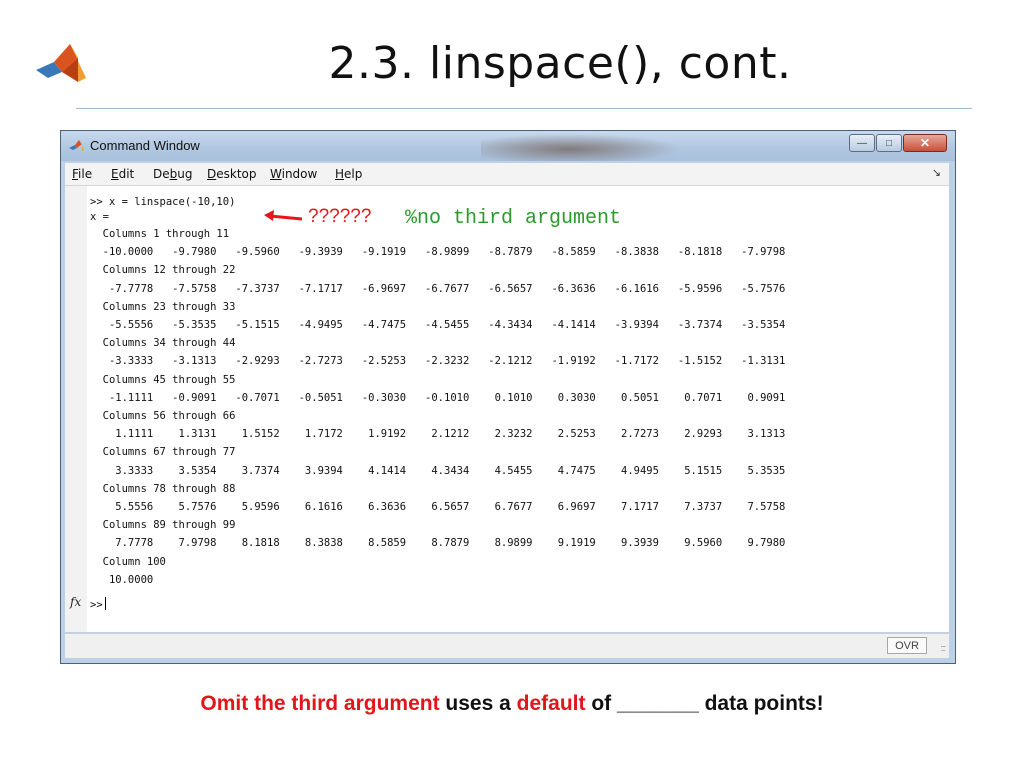  What do you see at coordinates (524, 108) in the screenshot?
I see `title-divider` at bounding box center [524, 108].